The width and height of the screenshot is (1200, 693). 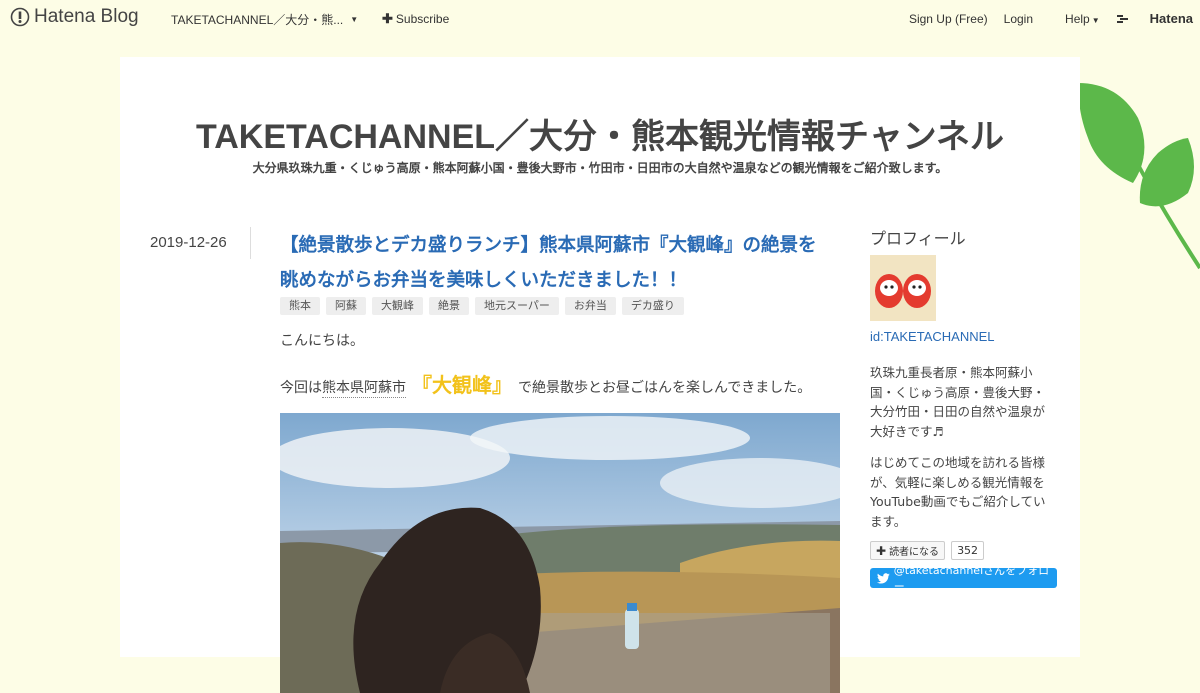 I want to click on reader-count: 352, so click(x=968, y=550).